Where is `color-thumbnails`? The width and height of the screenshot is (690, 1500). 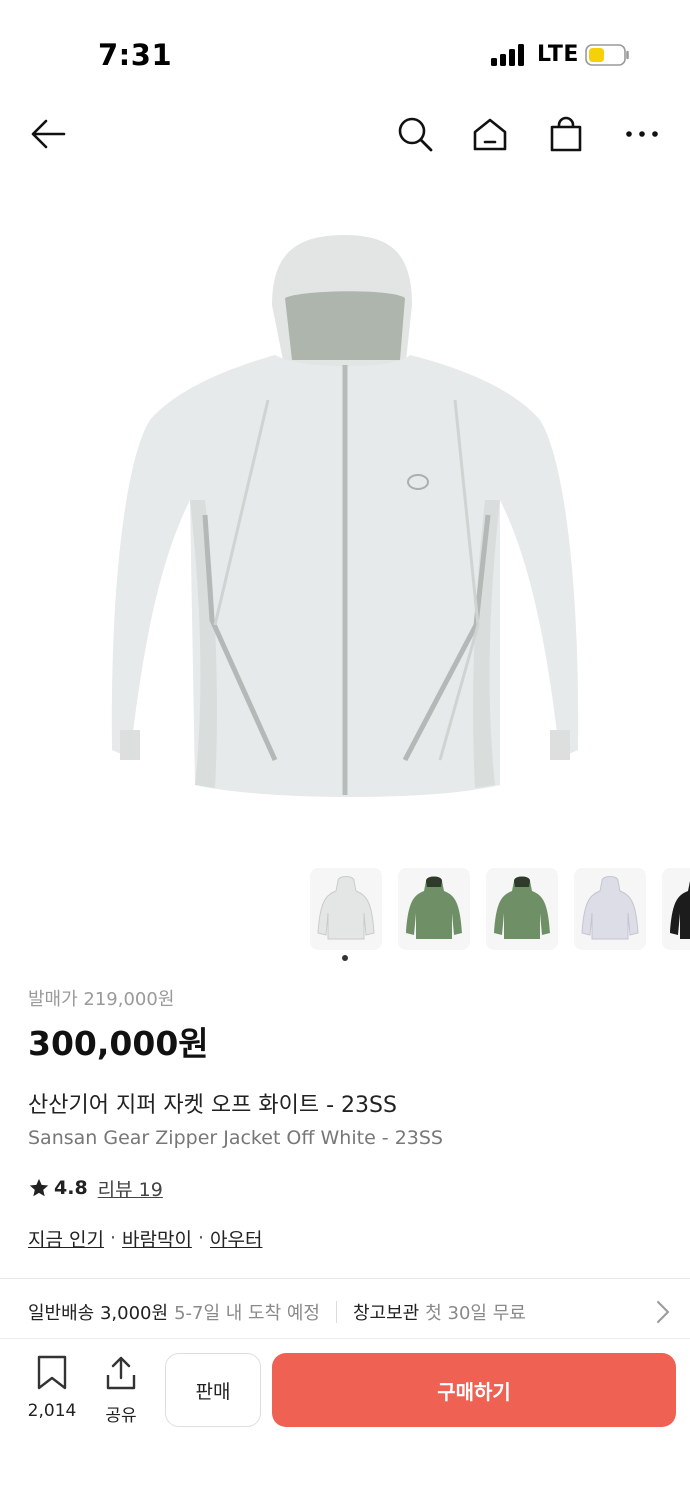
color-thumbnails is located at coordinates (500, 912).